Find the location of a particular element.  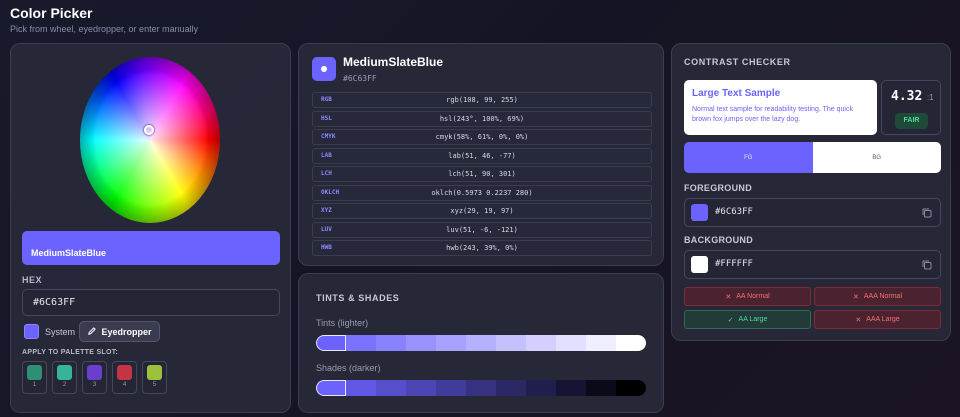

cross-icon: ✕ is located at coordinates (856, 297).